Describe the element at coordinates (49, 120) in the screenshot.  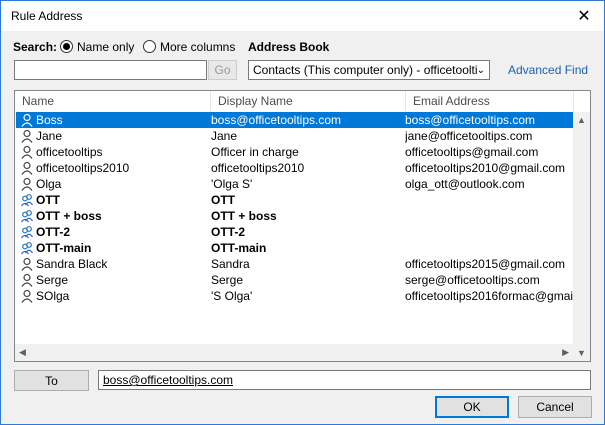
I see `cell-name: Boss` at that location.